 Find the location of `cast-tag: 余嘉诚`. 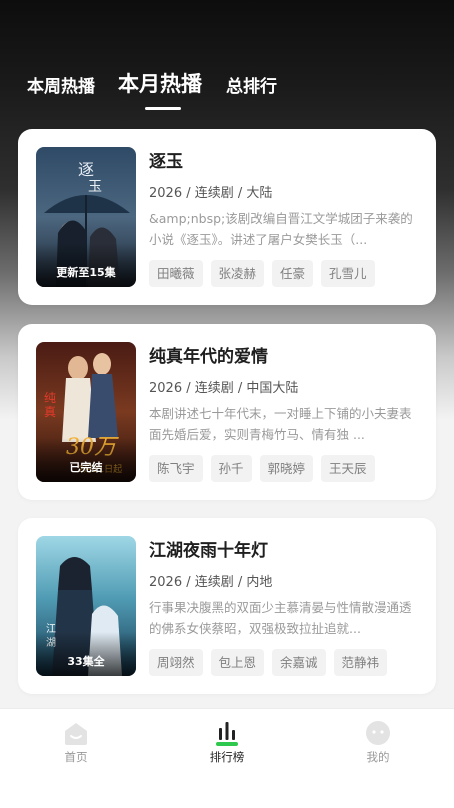

cast-tag: 余嘉诚 is located at coordinates (299, 662).